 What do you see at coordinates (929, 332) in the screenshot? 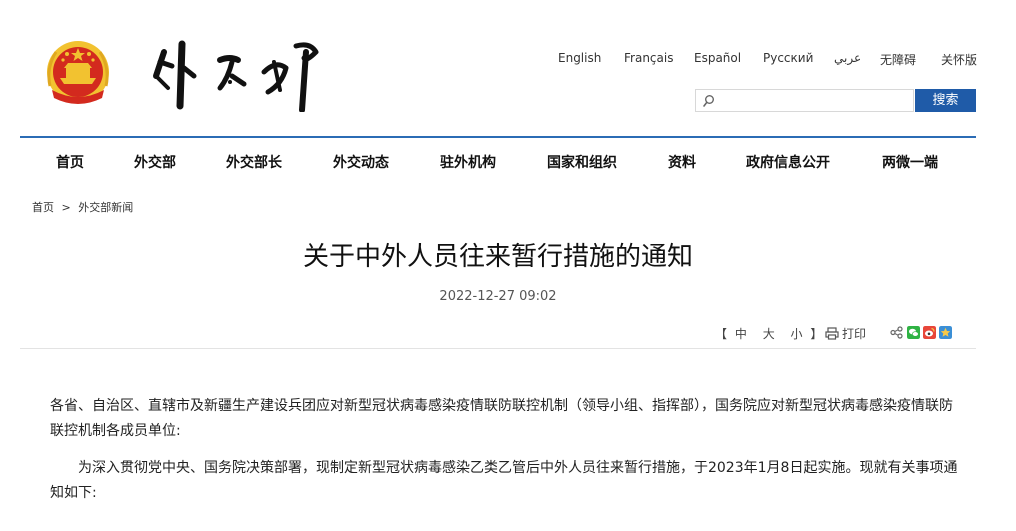
I see `weibo-icon` at bounding box center [929, 332].